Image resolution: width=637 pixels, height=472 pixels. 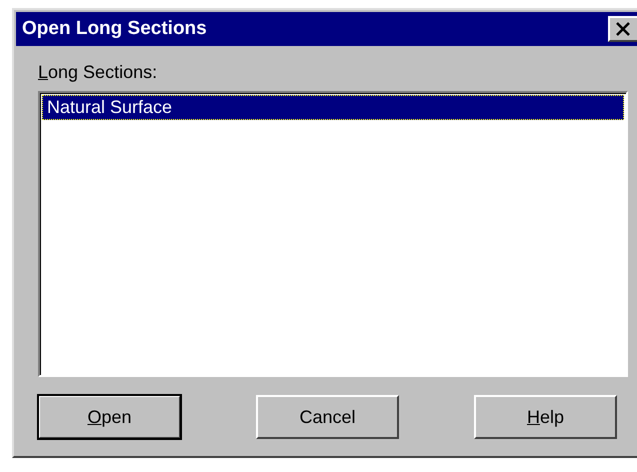 I want to click on close-icon, so click(x=623, y=29).